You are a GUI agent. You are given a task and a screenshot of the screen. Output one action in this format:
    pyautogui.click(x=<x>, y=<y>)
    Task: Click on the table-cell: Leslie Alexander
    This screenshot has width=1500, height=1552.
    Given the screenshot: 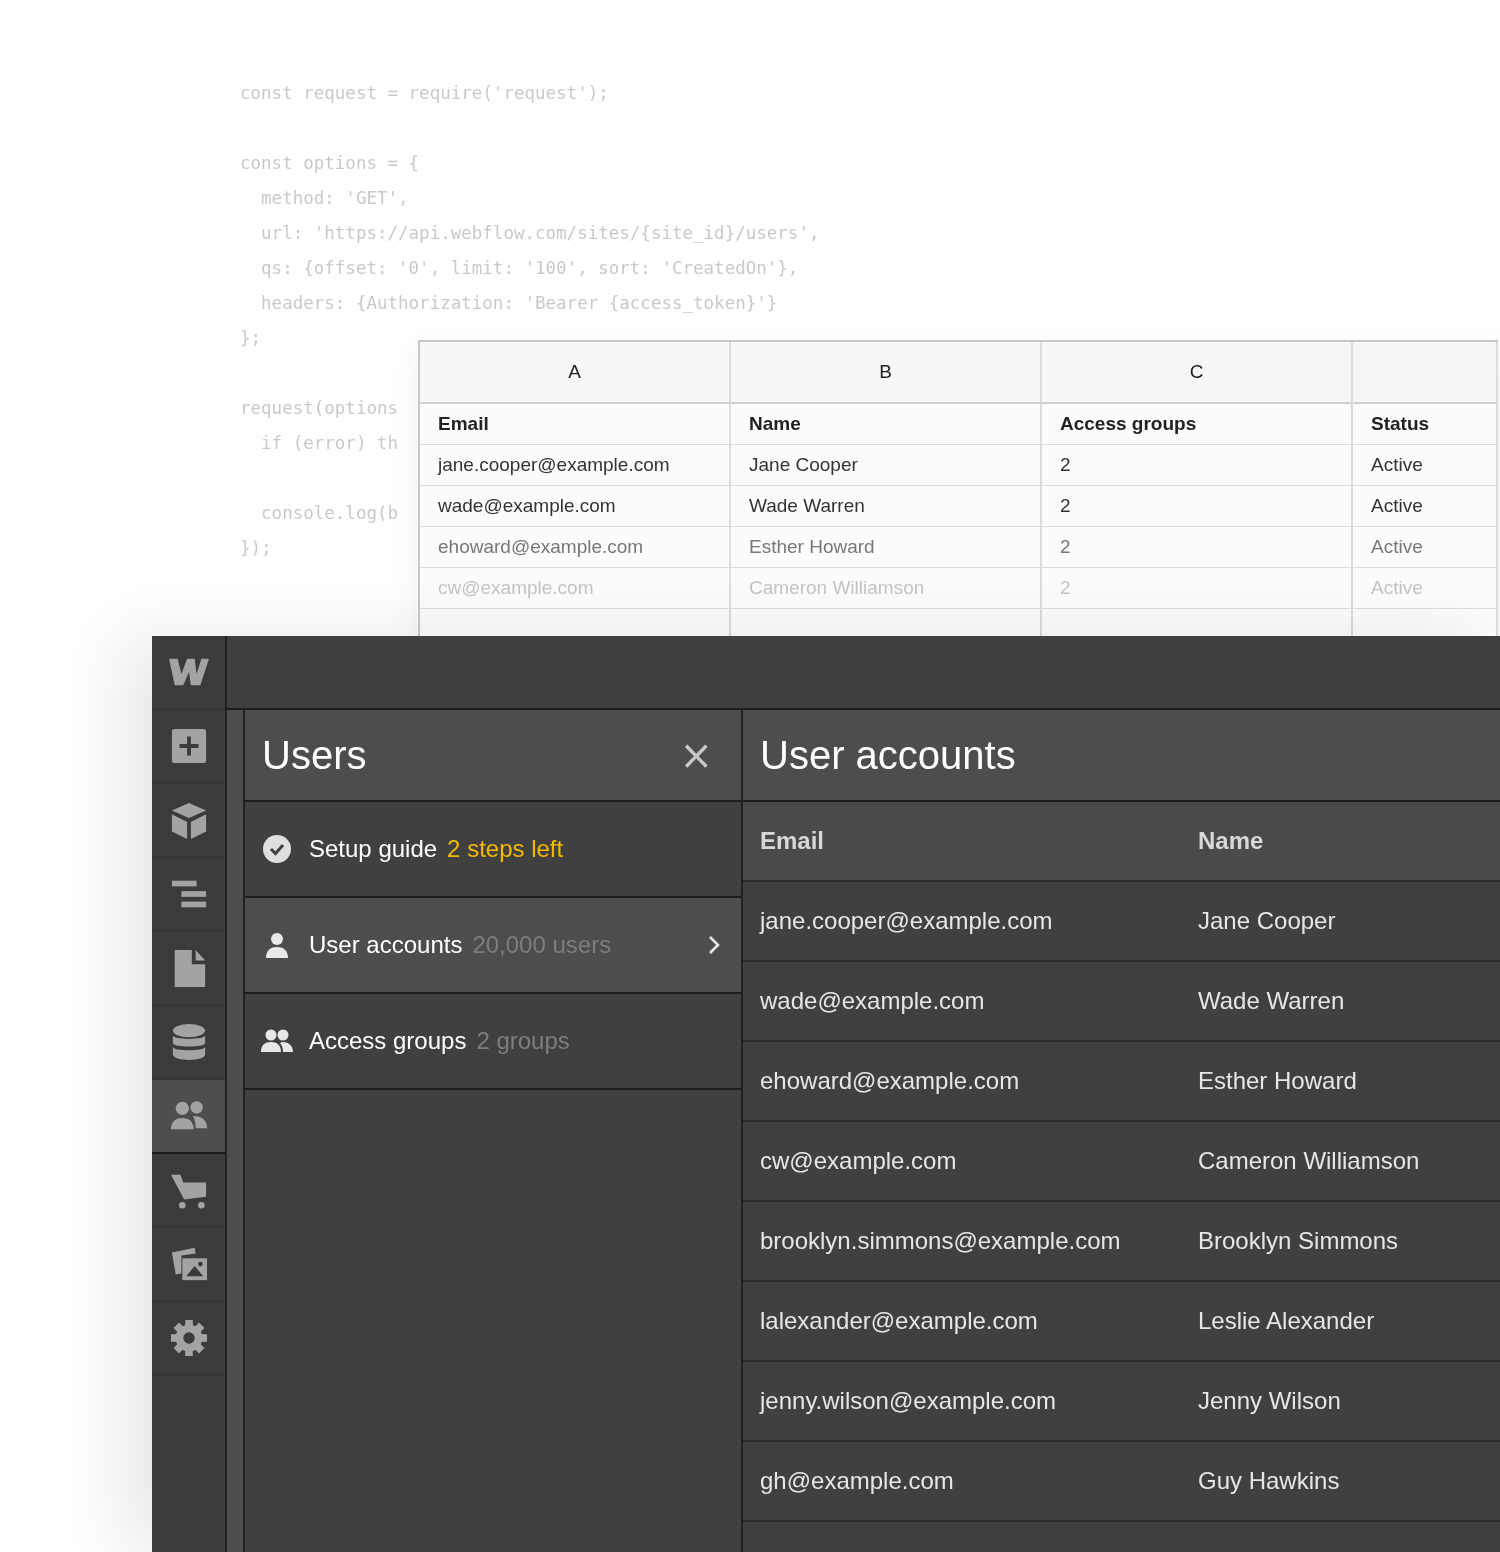 What is the action you would take?
    pyautogui.click(x=1340, y=1322)
    